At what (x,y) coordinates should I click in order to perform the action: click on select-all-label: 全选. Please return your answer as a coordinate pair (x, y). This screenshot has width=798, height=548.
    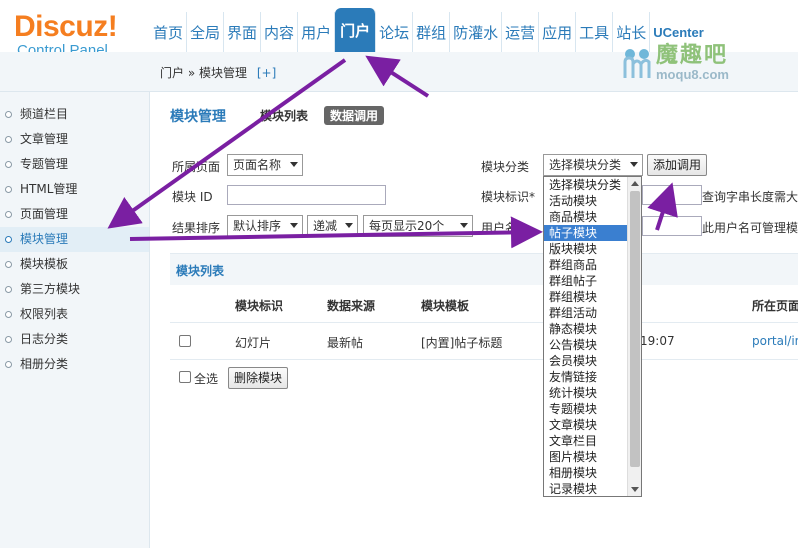
    Looking at the image, I should click on (206, 379).